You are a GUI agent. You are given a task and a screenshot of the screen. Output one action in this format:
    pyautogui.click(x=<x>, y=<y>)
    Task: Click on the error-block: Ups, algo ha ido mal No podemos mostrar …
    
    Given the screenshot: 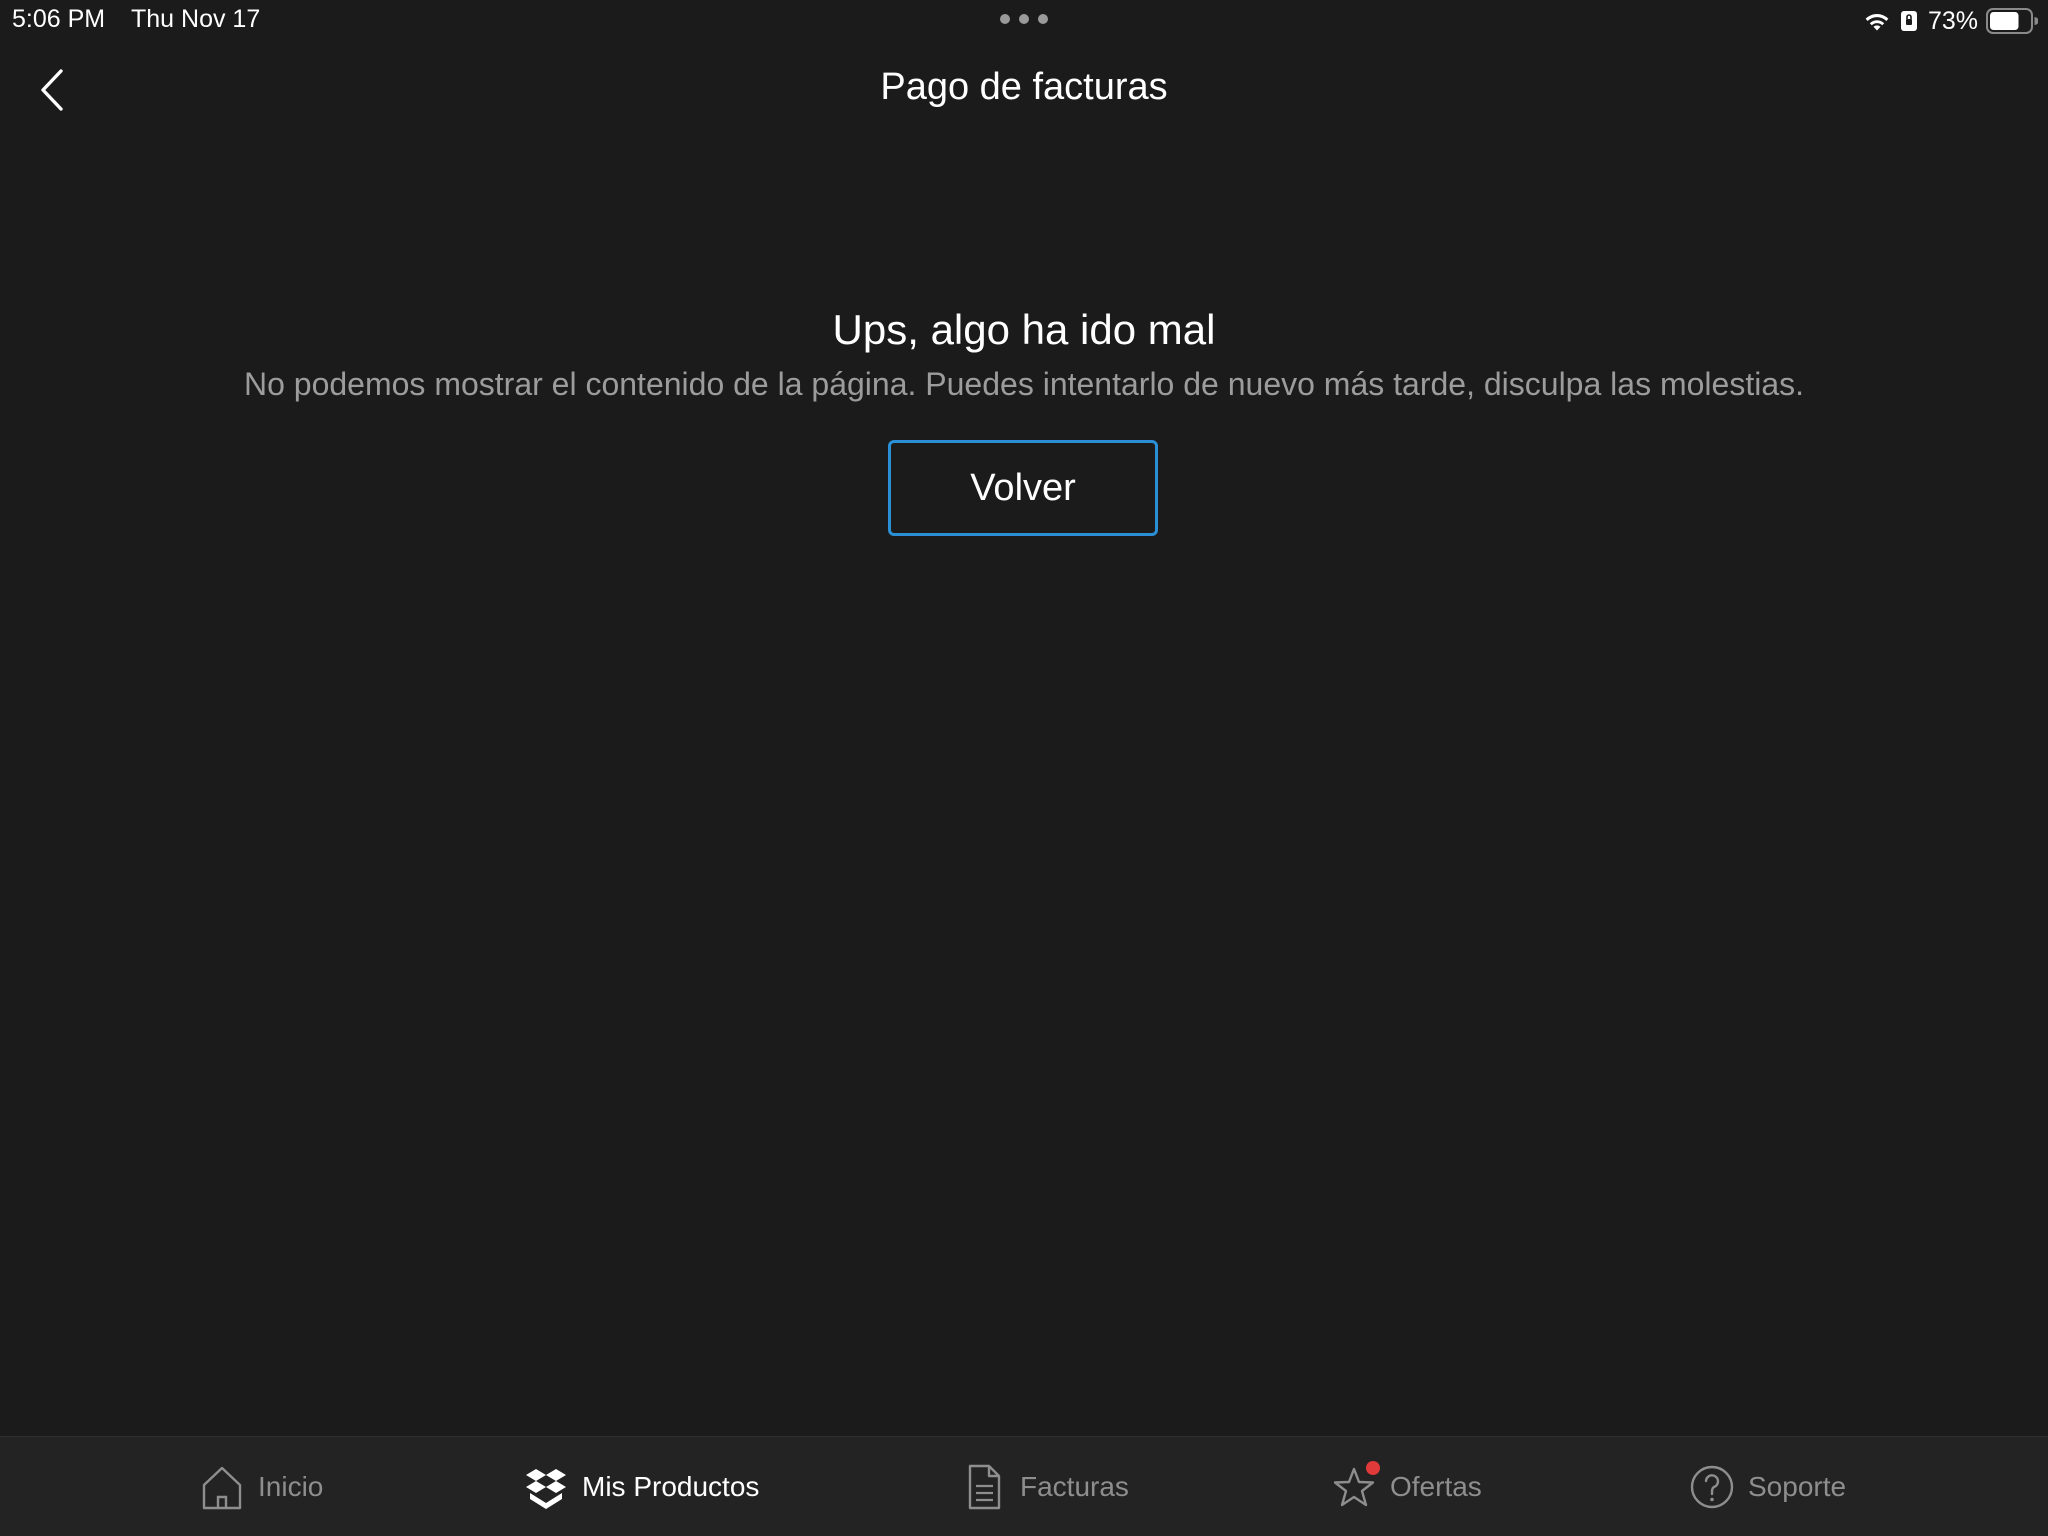 What is the action you would take?
    pyautogui.click(x=1024, y=354)
    